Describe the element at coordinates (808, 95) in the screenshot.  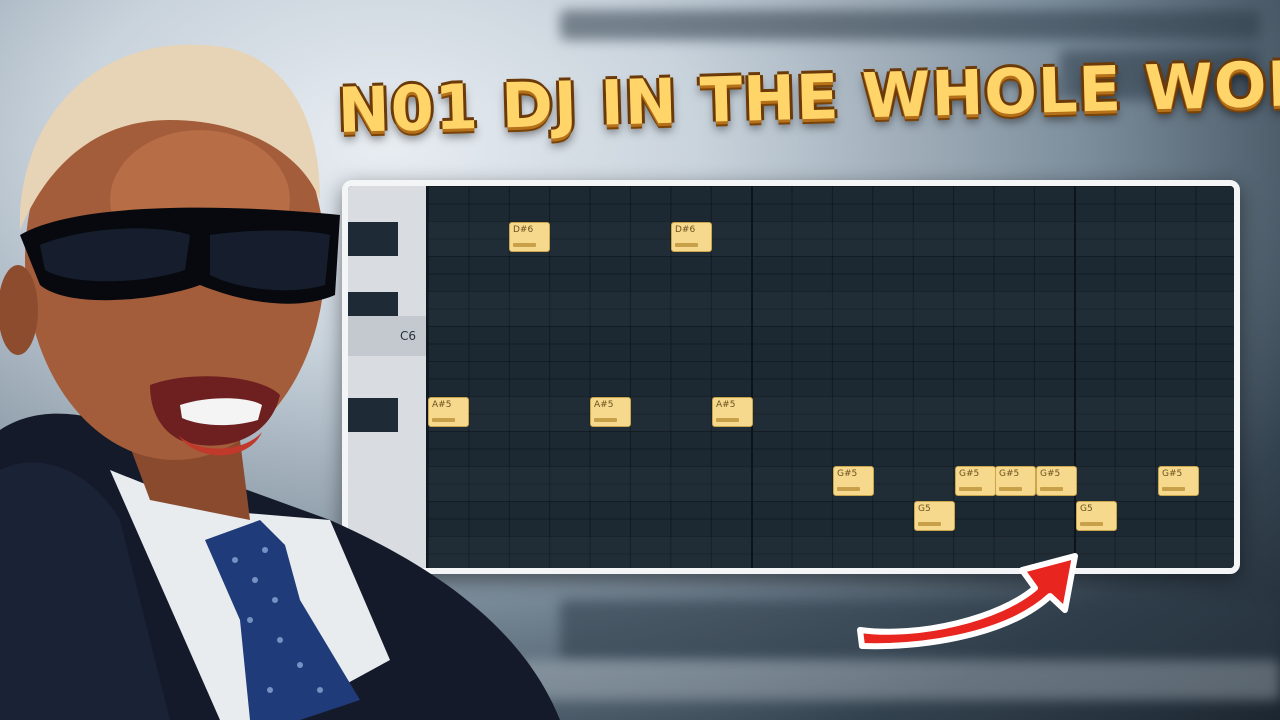
I see `thumbnail-title: N01 DJ IN THE WHOLE WORLD` at that location.